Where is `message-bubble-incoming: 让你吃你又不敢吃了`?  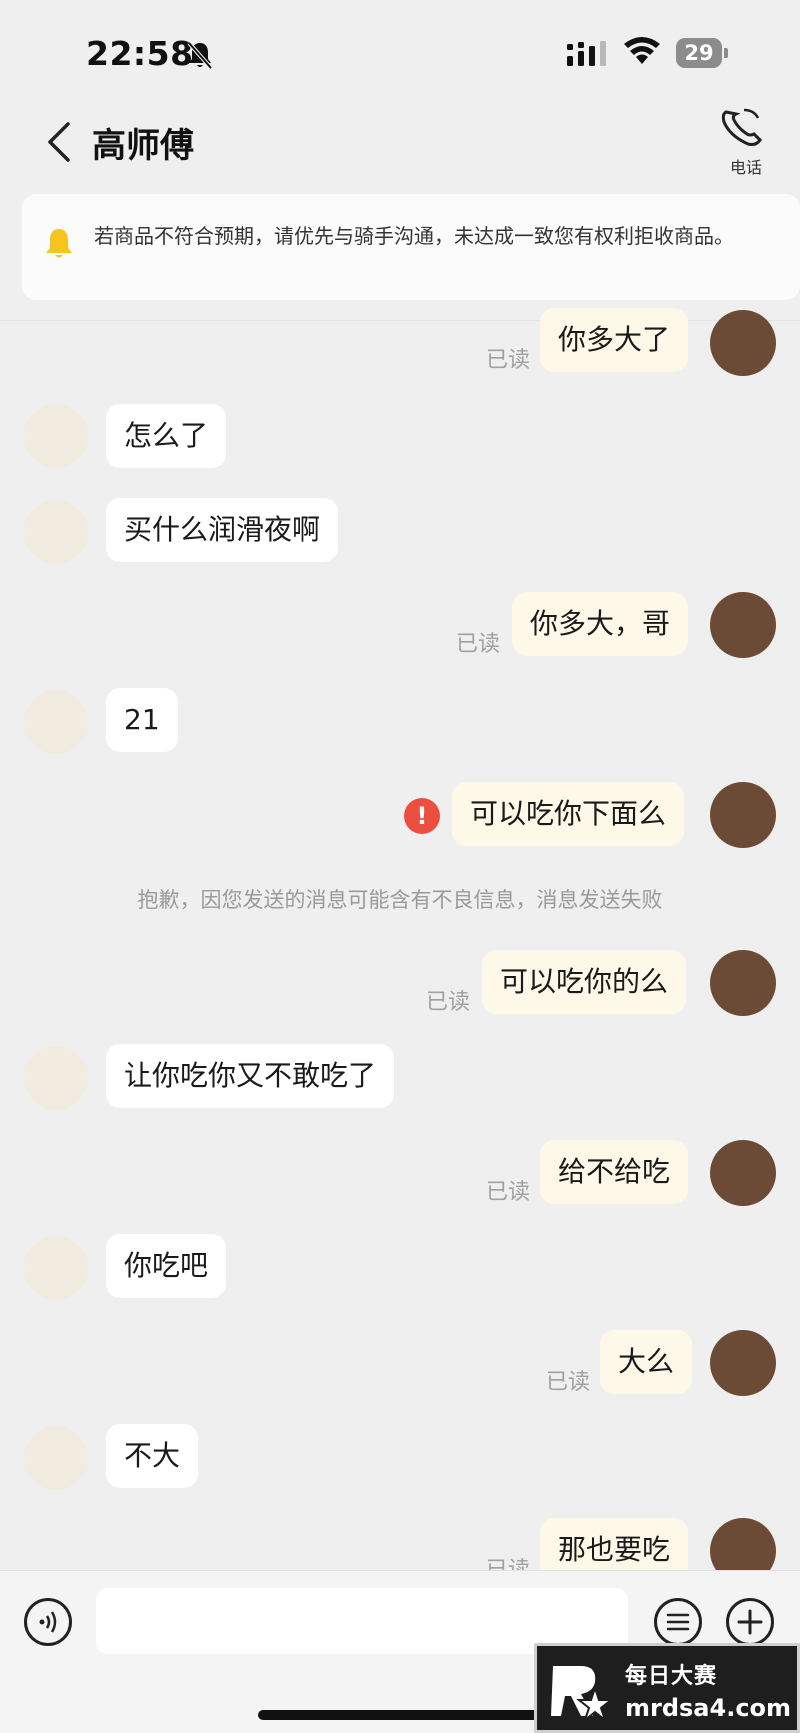 message-bubble-incoming: 让你吃你又不敢吃了 is located at coordinates (250, 1076).